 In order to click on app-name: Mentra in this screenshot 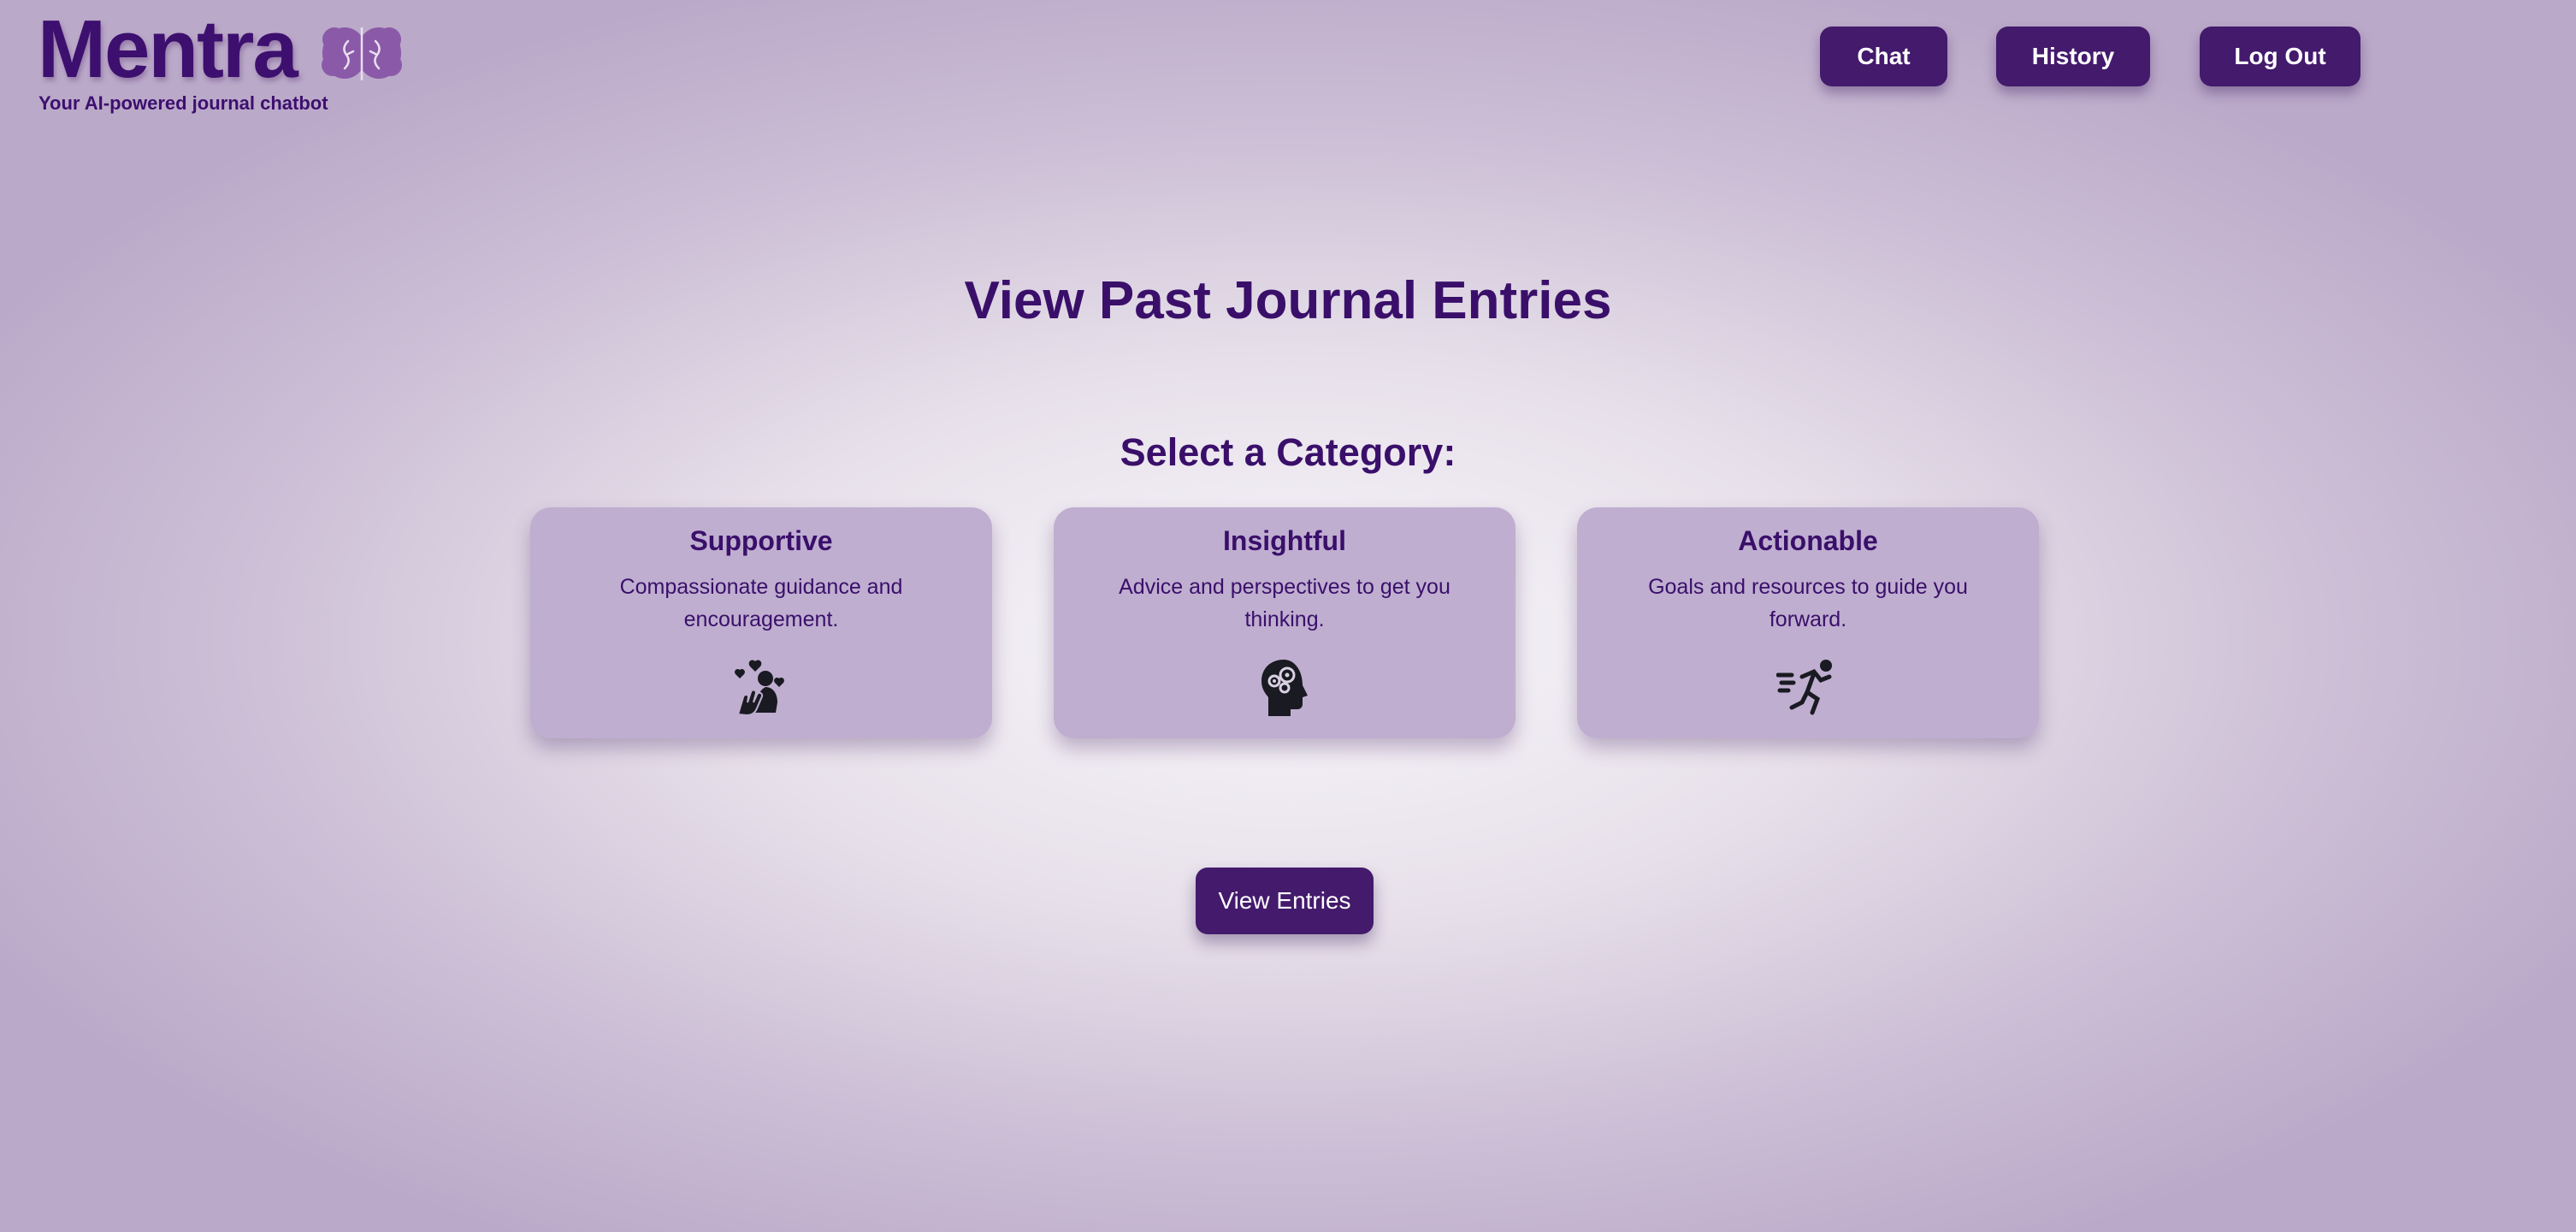, I will do `click(168, 49)`.